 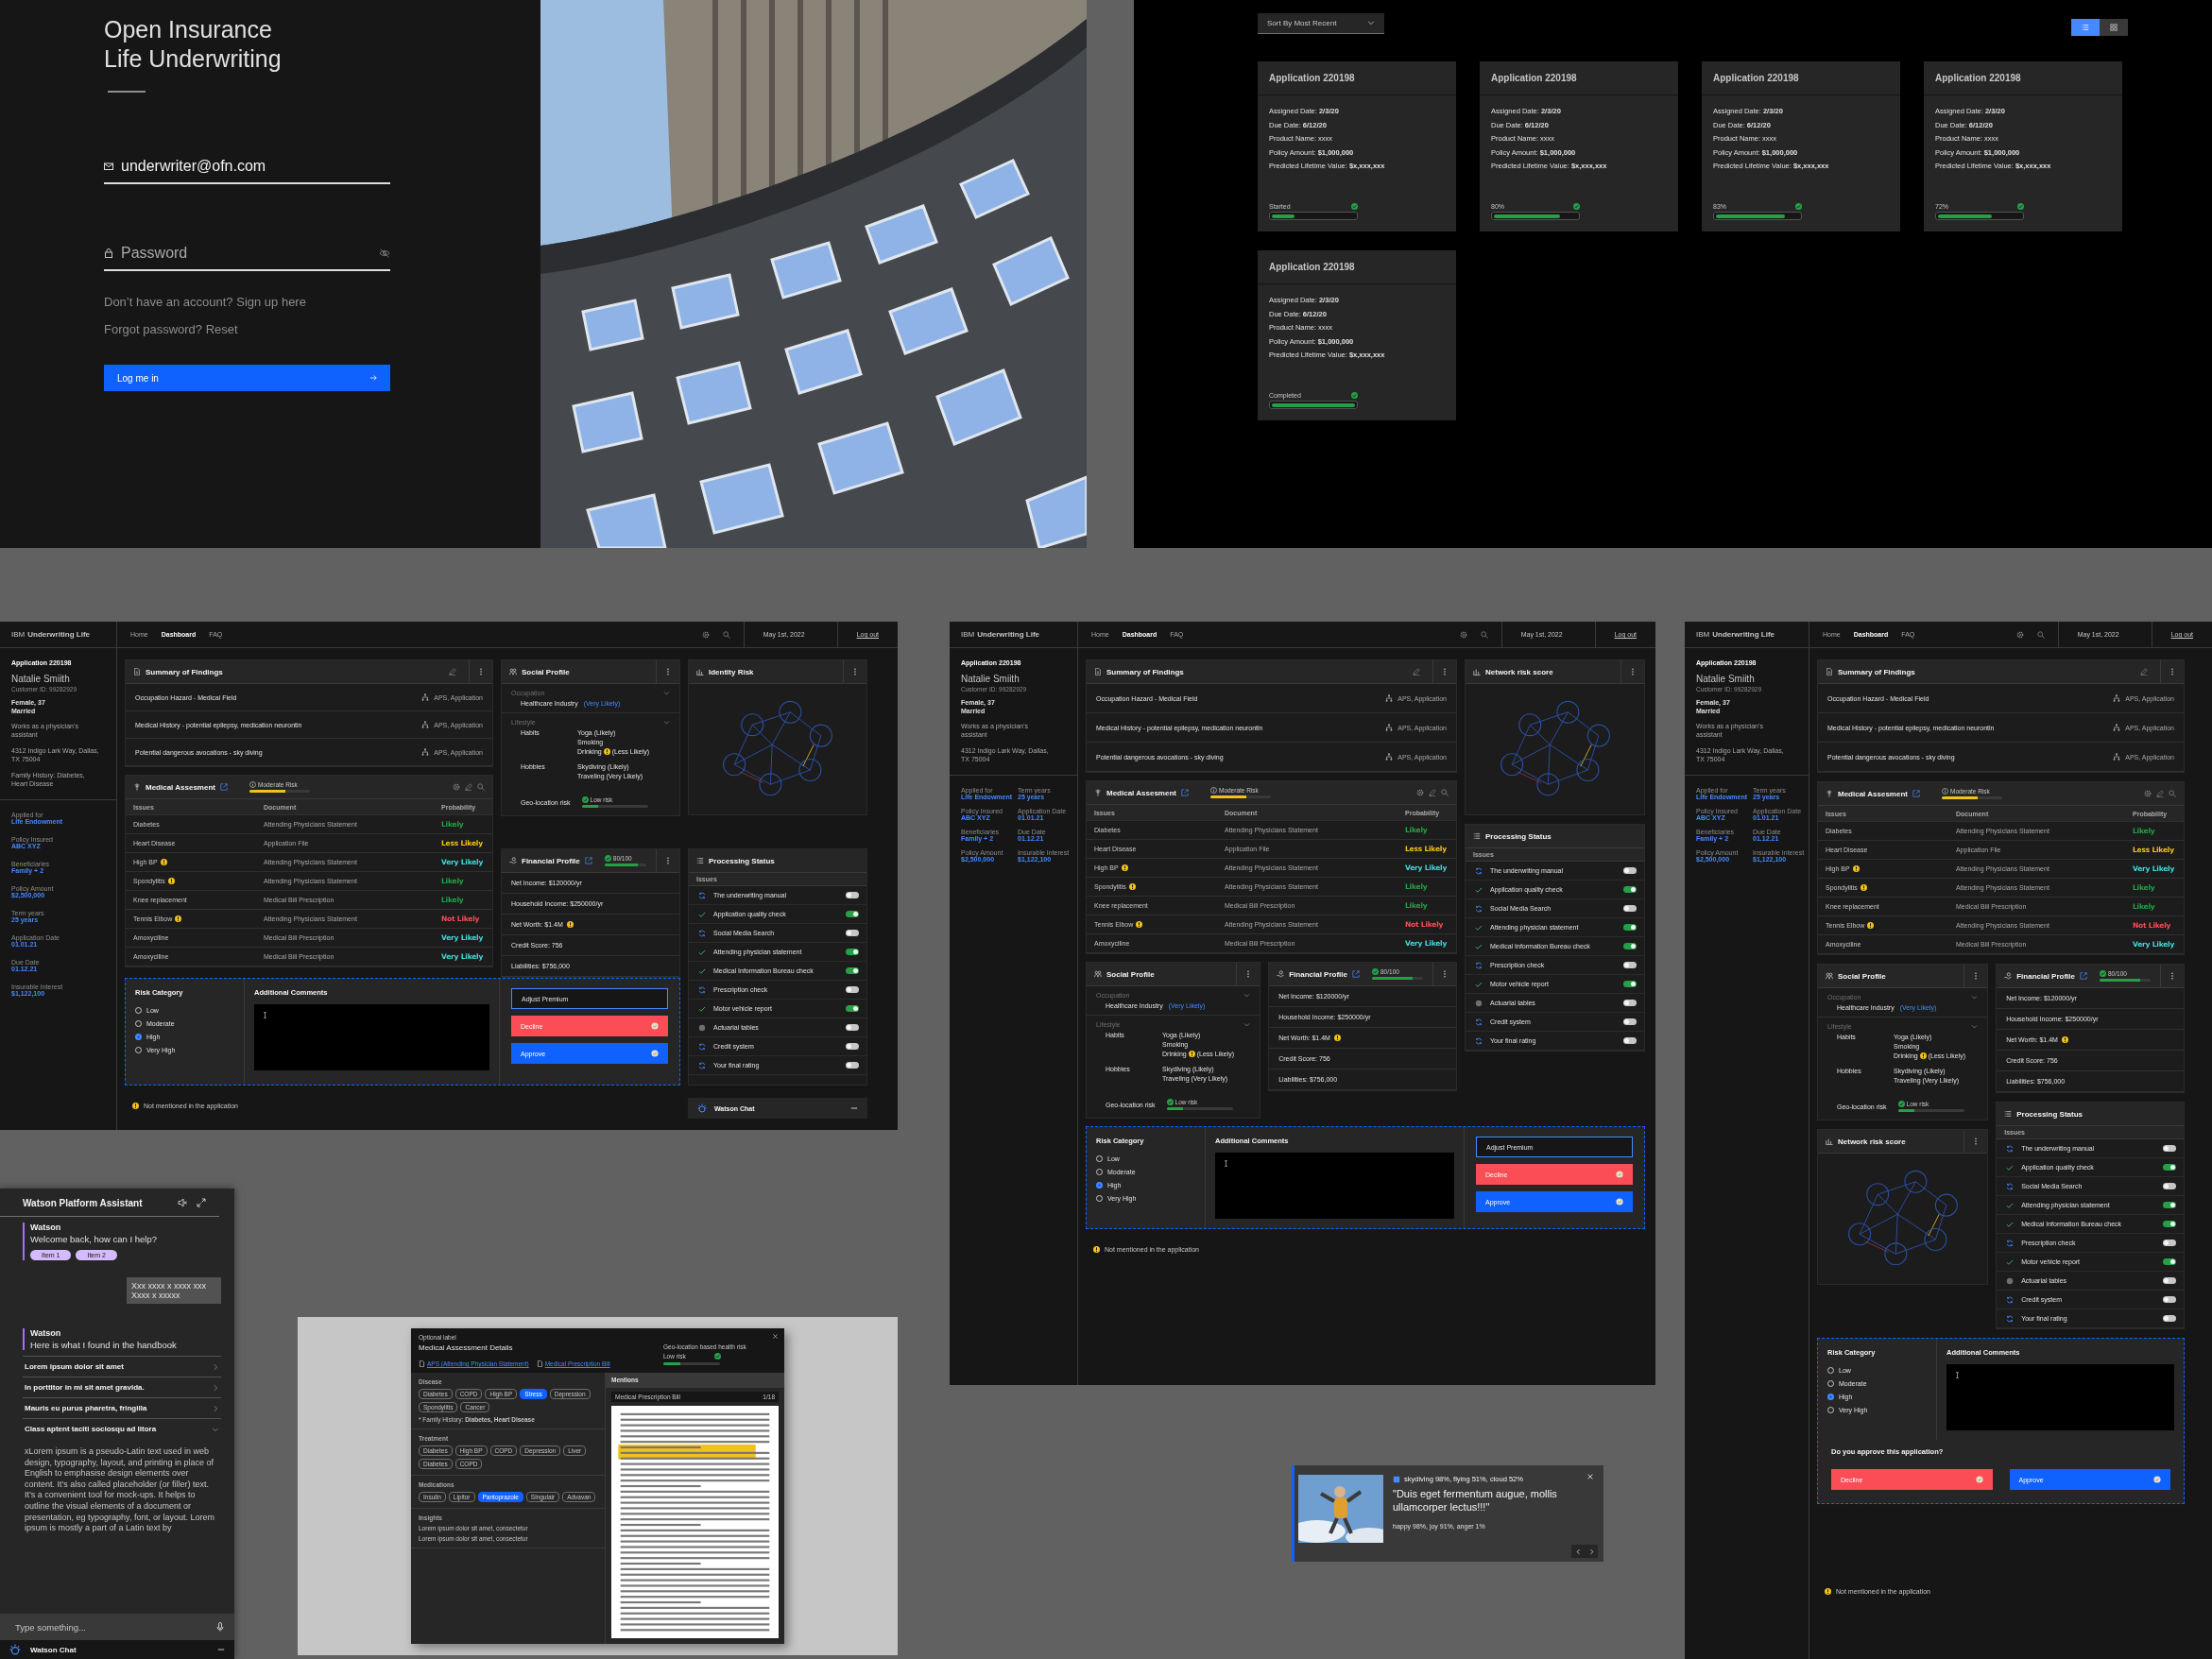 What do you see at coordinates (1579, 78) in the screenshot?
I see `card-title: Application 220198` at bounding box center [1579, 78].